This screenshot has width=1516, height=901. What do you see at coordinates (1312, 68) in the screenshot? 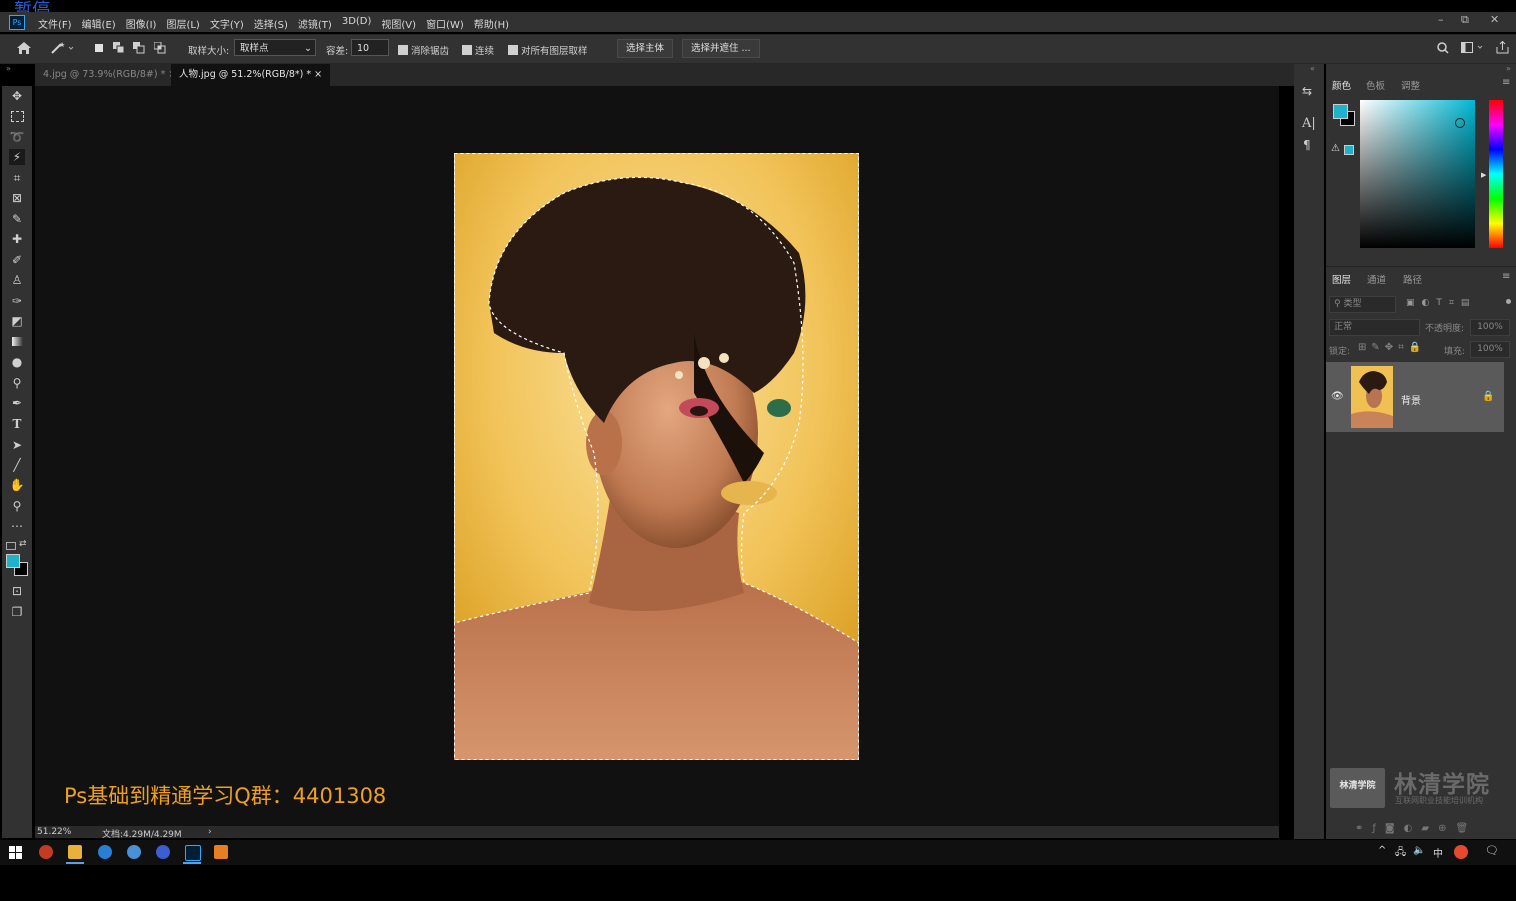
I see `collapse-arrows-icon: «` at bounding box center [1312, 68].